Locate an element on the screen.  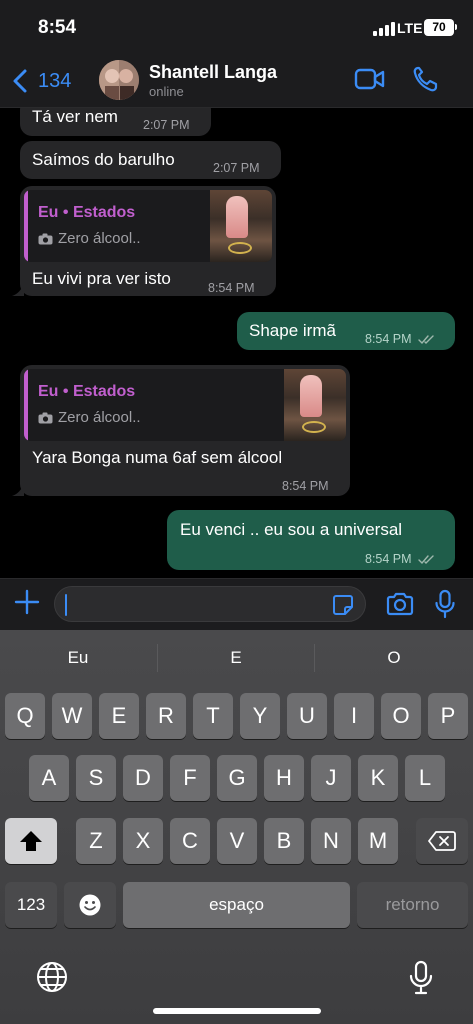
text-caret is located at coordinates (66, 605).